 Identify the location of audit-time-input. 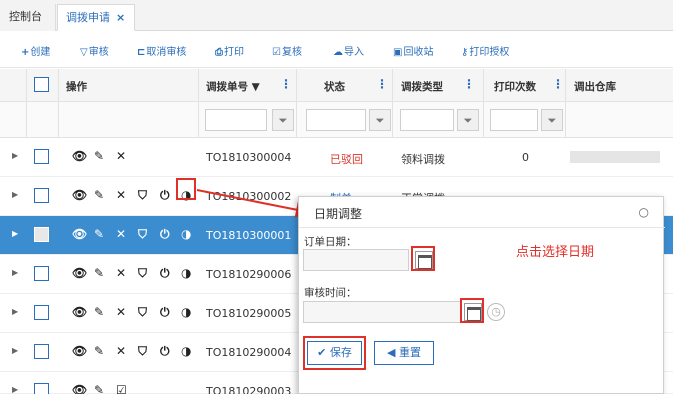
(382, 312).